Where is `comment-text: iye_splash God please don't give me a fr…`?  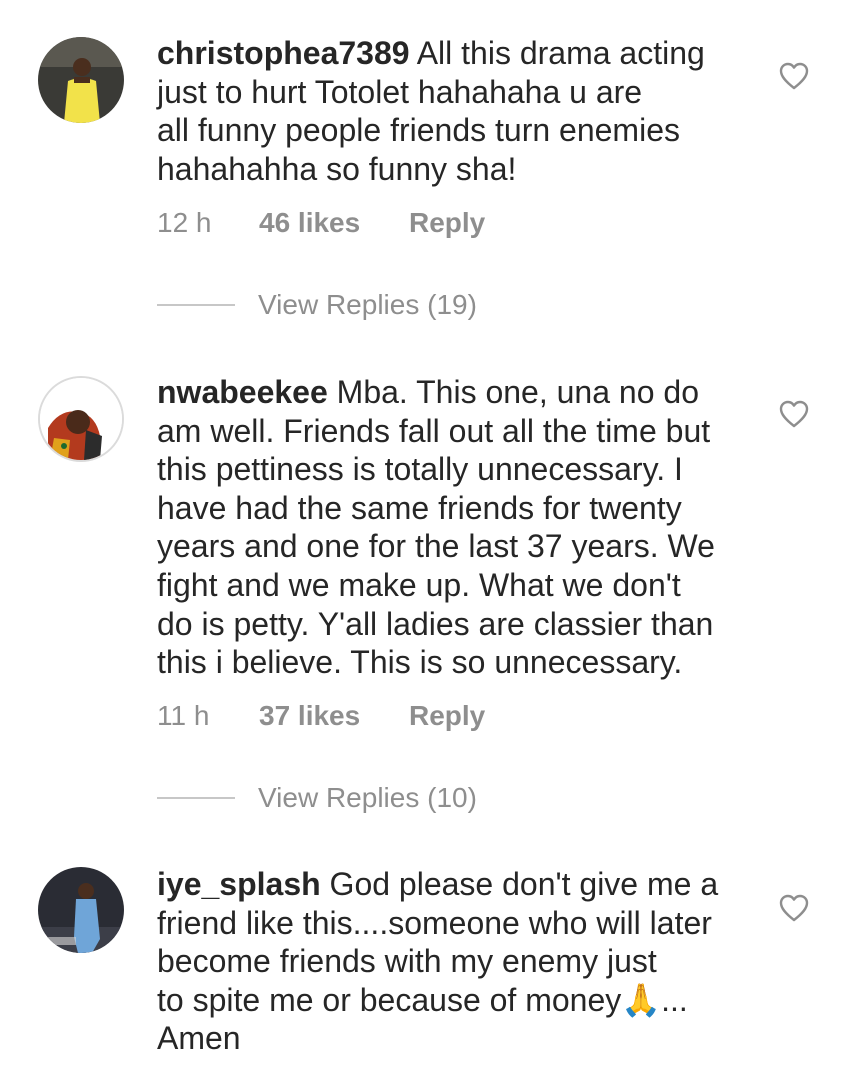 comment-text: iye_splash God please don't give me a fr… is located at coordinates (452, 961).